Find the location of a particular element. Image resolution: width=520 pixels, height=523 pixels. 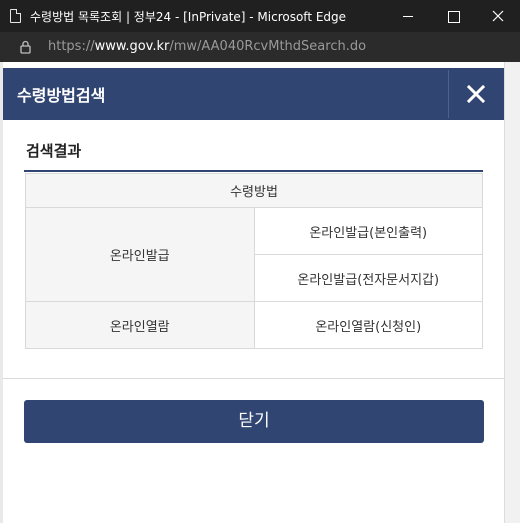

window-close-icon is located at coordinates (498, 16).